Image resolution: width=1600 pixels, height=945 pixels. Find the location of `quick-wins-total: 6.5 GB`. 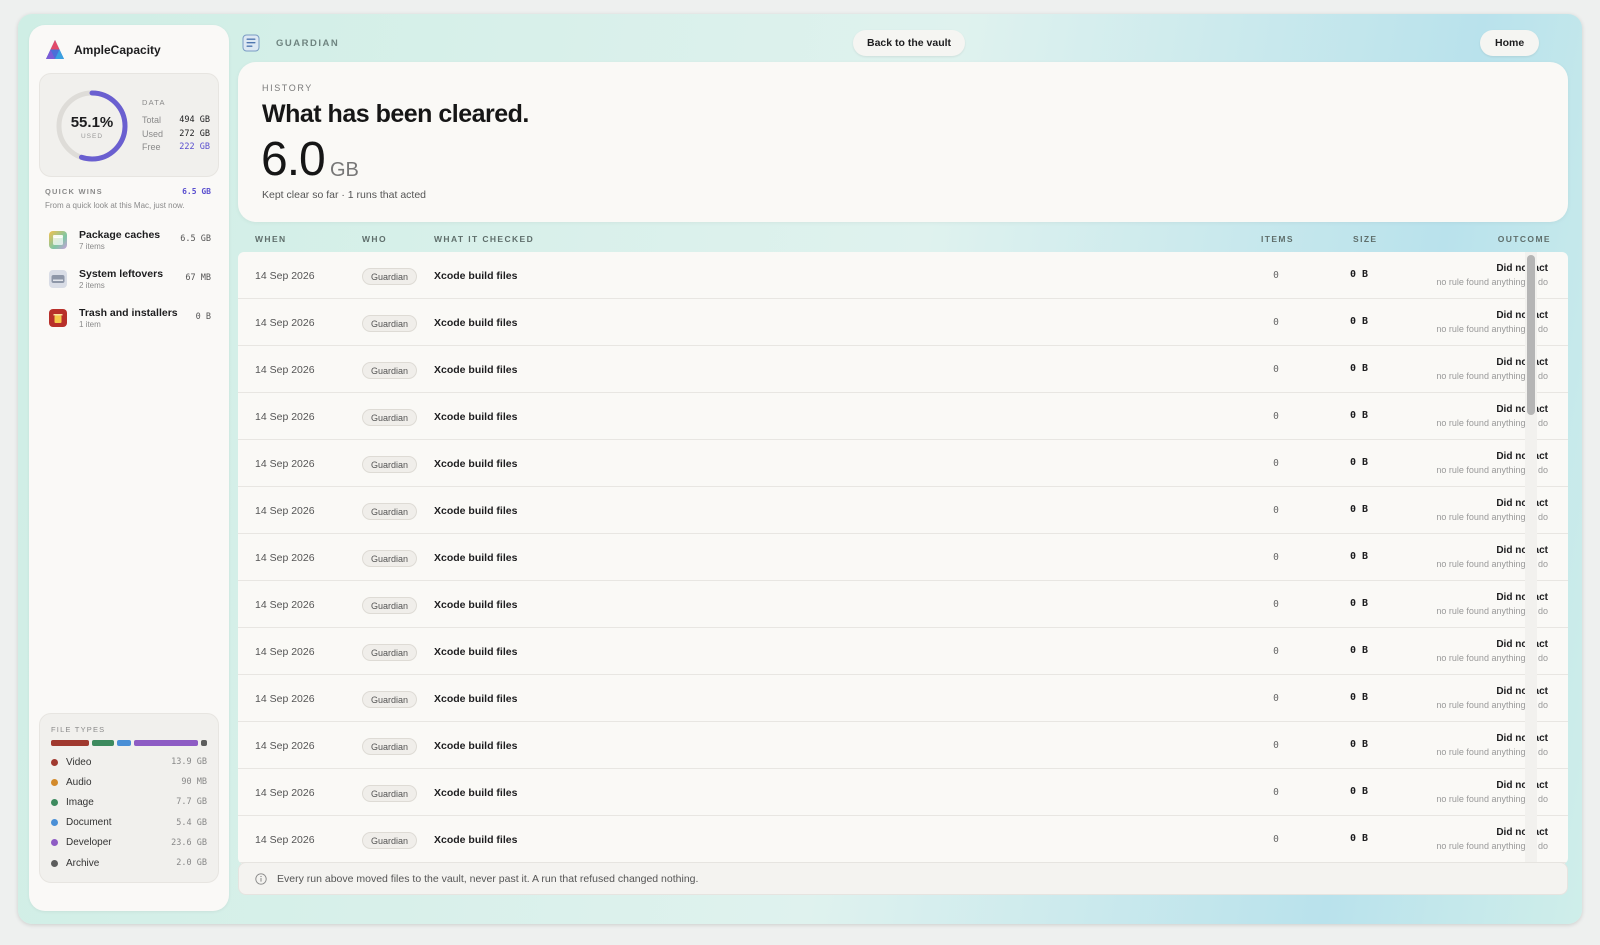

quick-wins-total: 6.5 GB is located at coordinates (196, 191).